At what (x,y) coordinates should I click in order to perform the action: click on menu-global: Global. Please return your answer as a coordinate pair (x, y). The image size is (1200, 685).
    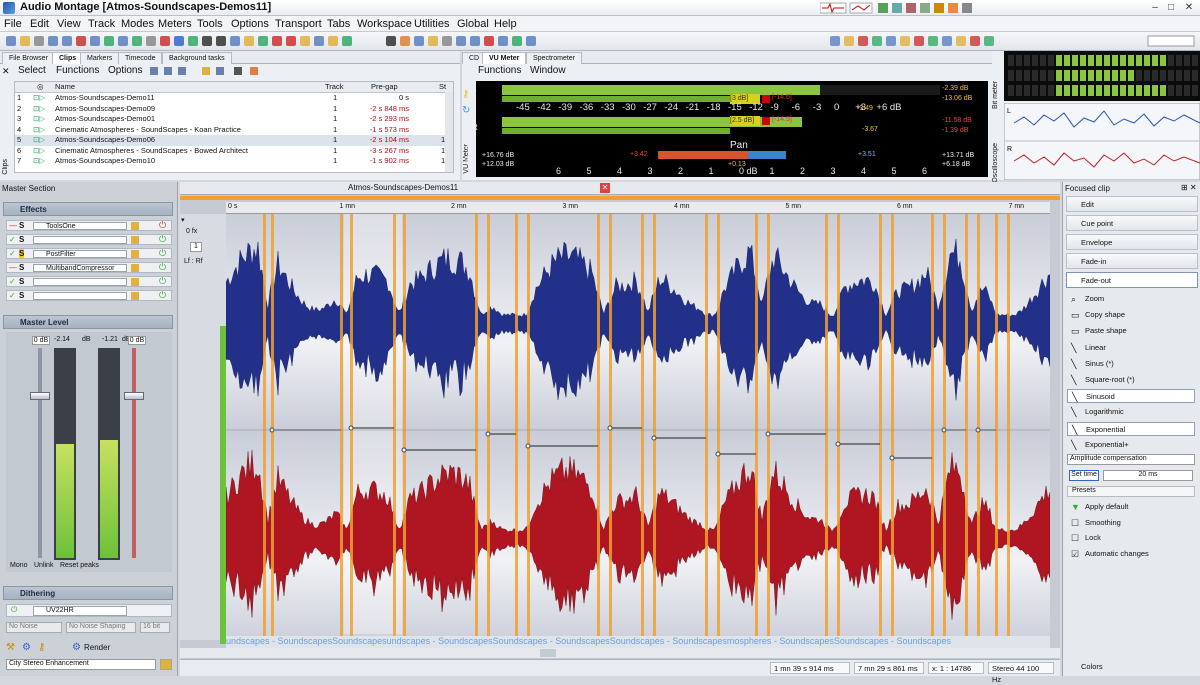
    Looking at the image, I should click on (473, 24).